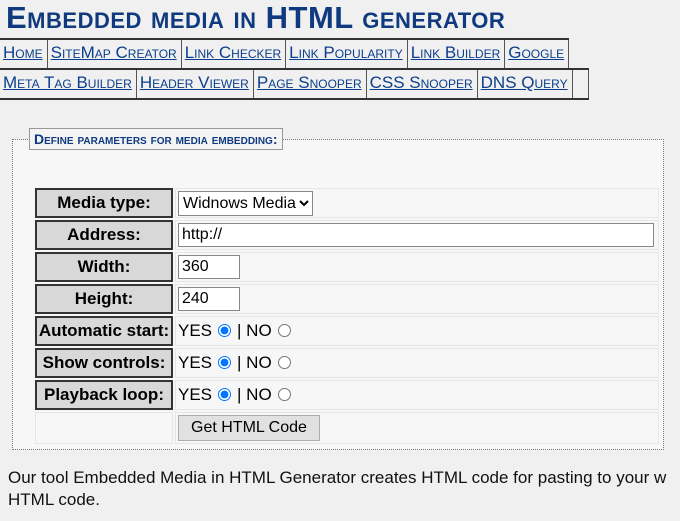 Image resolution: width=680 pixels, height=521 pixels. I want to click on nav-sitemap-creator: SiteMap Creator, so click(115, 54).